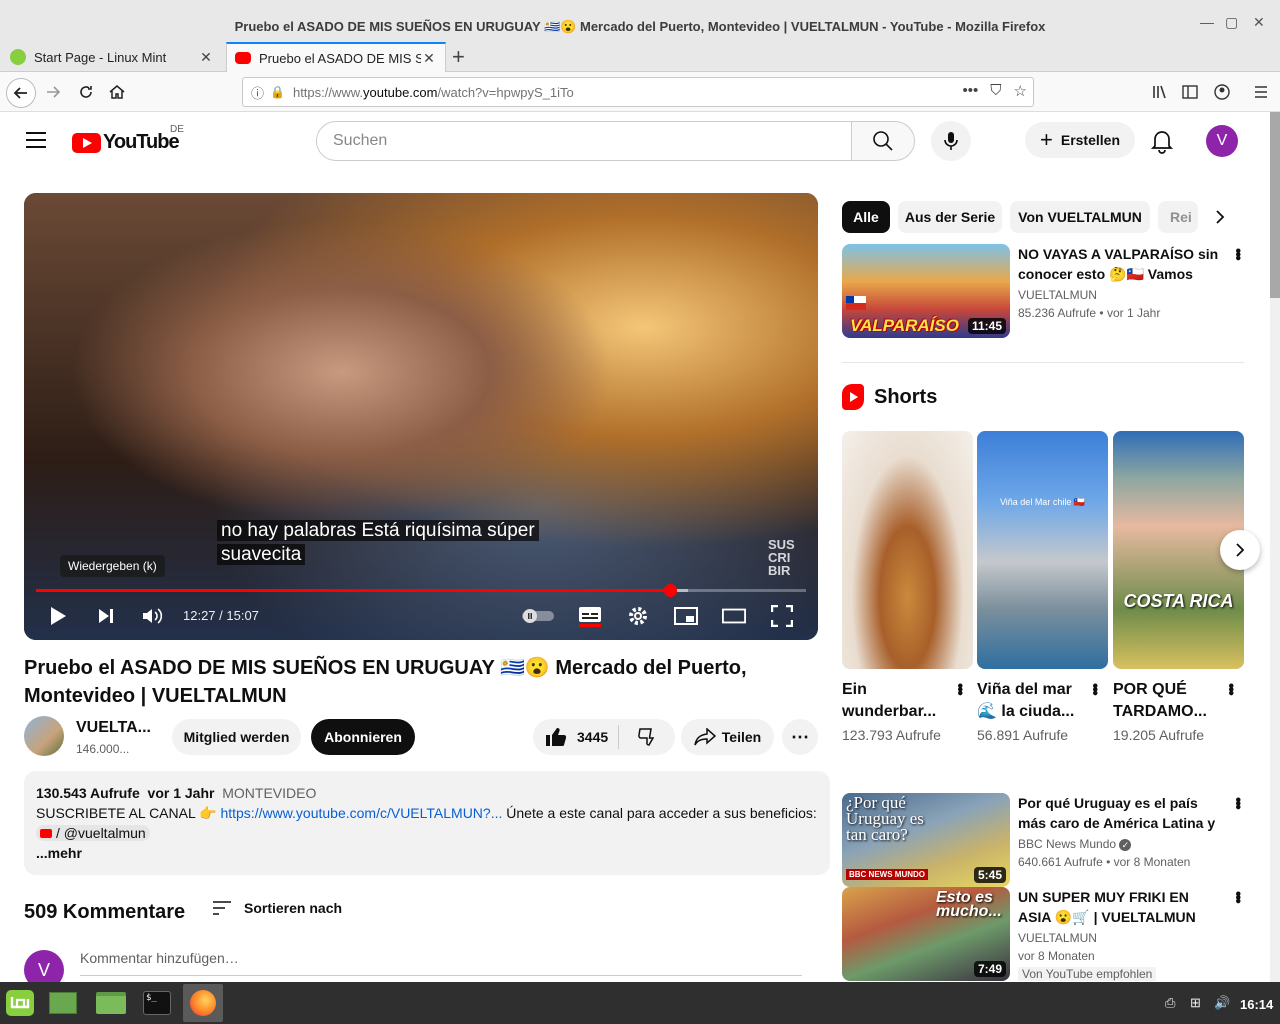 The width and height of the screenshot is (1280, 1024). I want to click on search-input: Suchen, so click(584, 141).